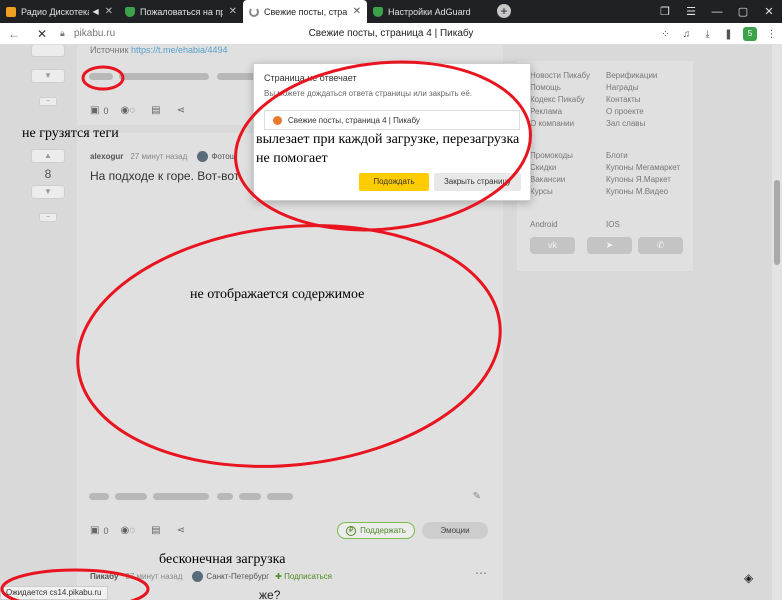 This screenshot has width=782, height=600. What do you see at coordinates (613, 224) in the screenshot?
I see `ios-app-link: IOS` at bounding box center [613, 224].